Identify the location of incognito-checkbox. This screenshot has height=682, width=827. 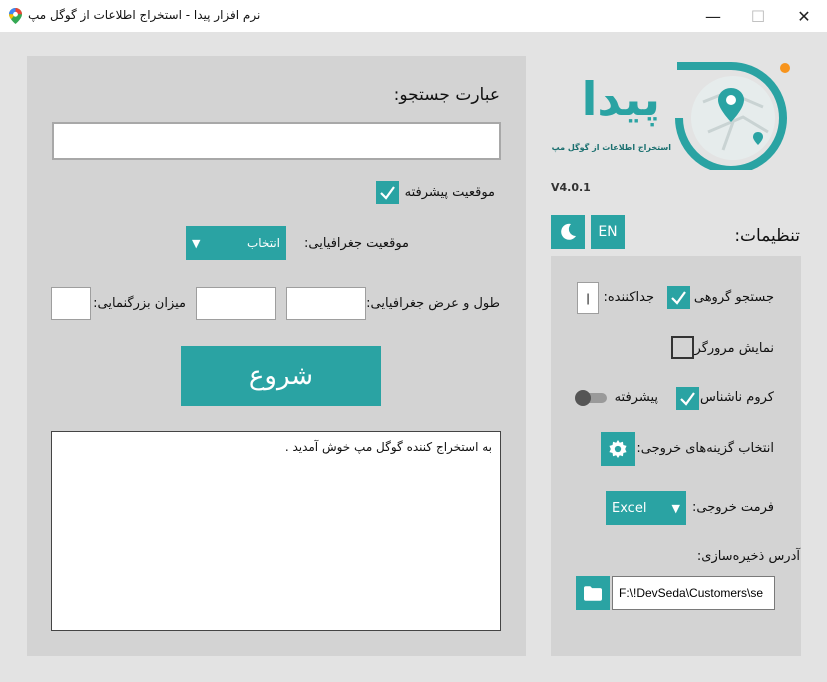
(687, 398).